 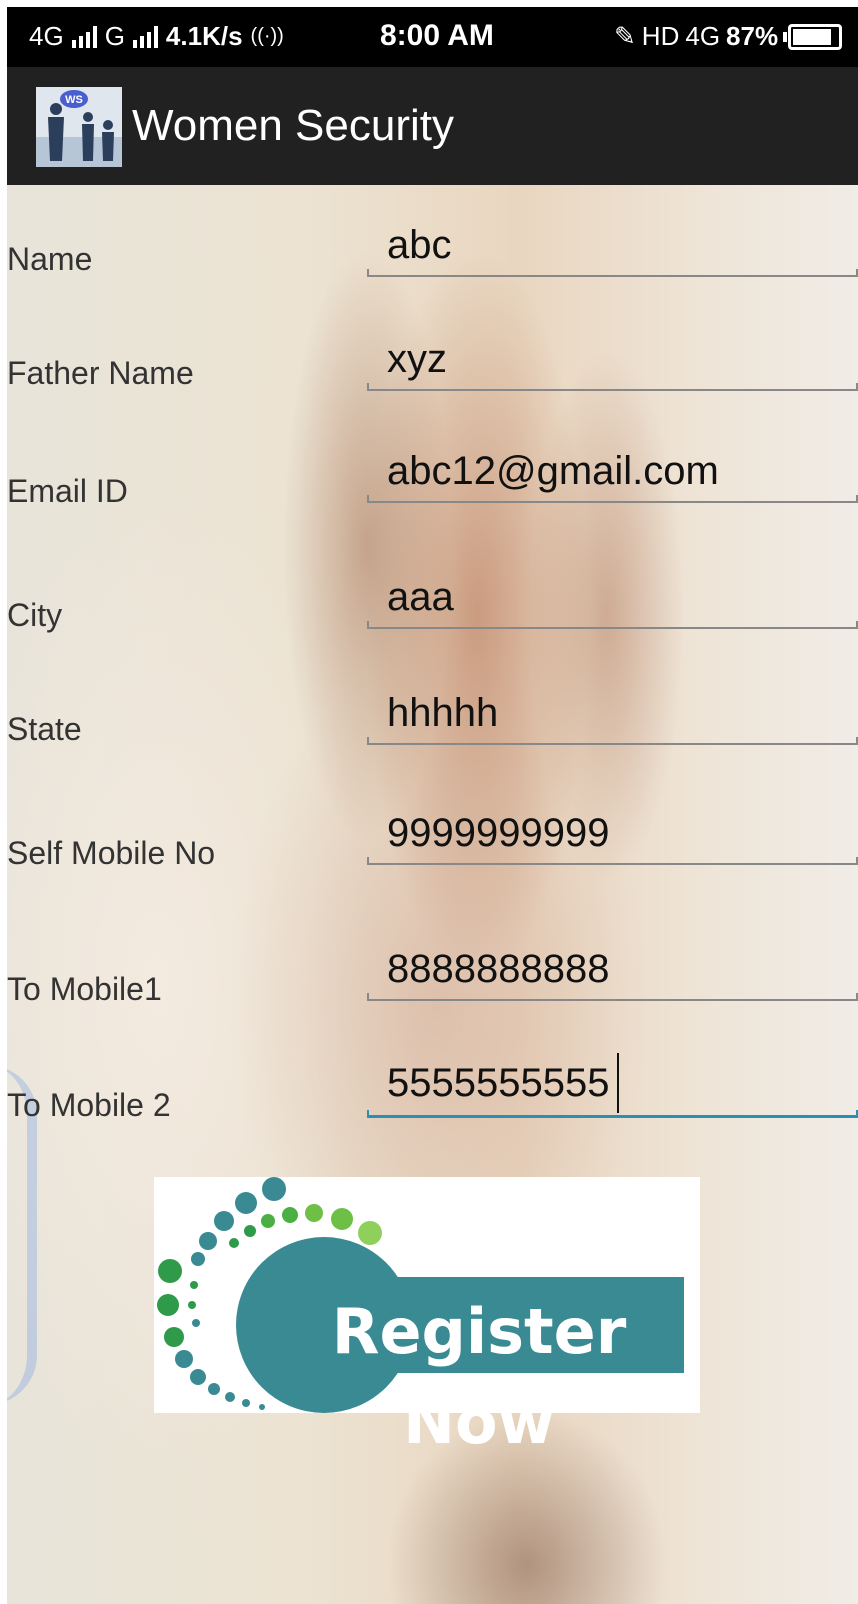 What do you see at coordinates (612, 861) in the screenshot?
I see `self-mobile-underline` at bounding box center [612, 861].